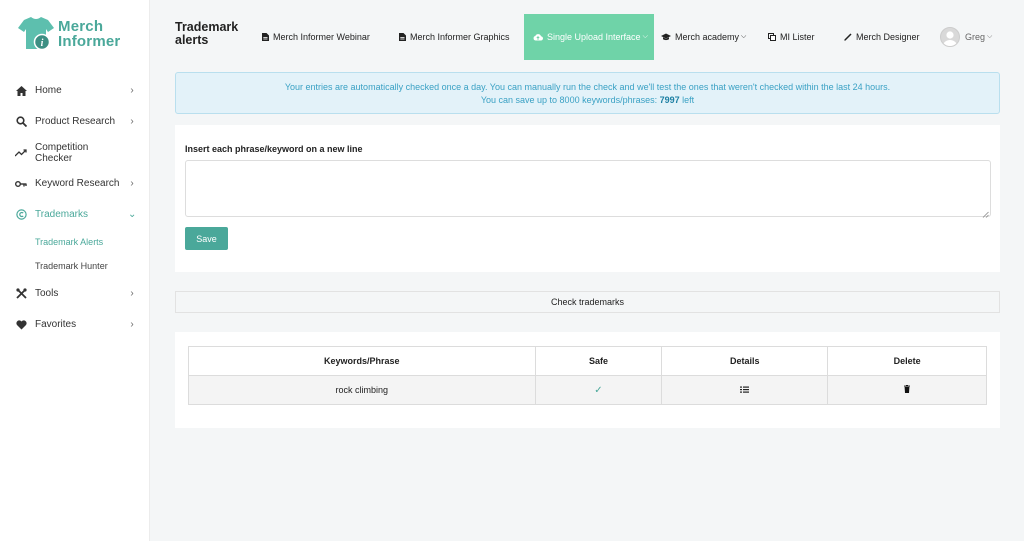  What do you see at coordinates (772, 37) in the screenshot?
I see `copy-icon` at bounding box center [772, 37].